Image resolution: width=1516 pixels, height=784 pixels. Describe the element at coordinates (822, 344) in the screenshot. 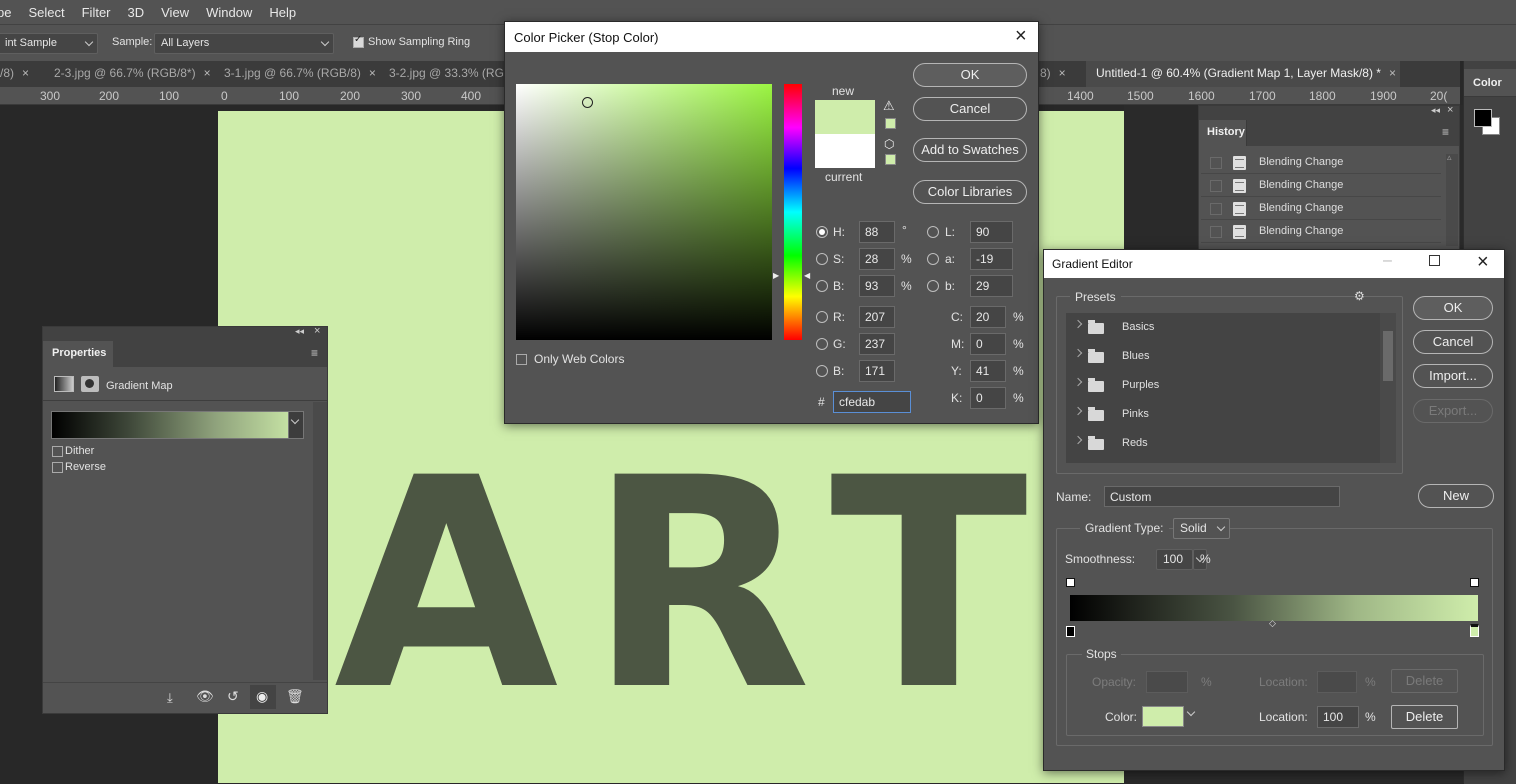

I see `green-radio` at that location.